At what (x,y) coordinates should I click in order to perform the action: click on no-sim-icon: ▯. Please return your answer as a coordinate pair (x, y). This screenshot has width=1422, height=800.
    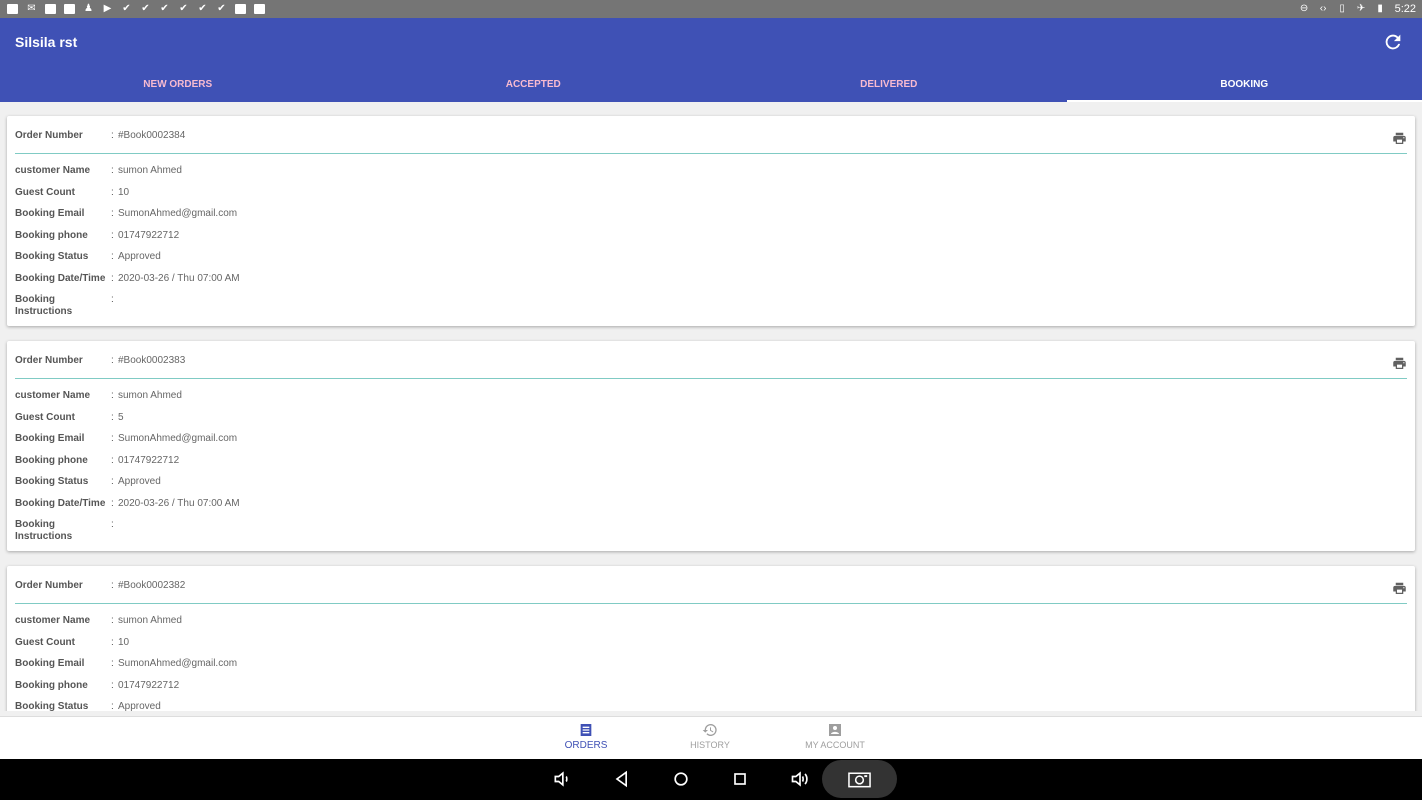
    Looking at the image, I should click on (1342, 8).